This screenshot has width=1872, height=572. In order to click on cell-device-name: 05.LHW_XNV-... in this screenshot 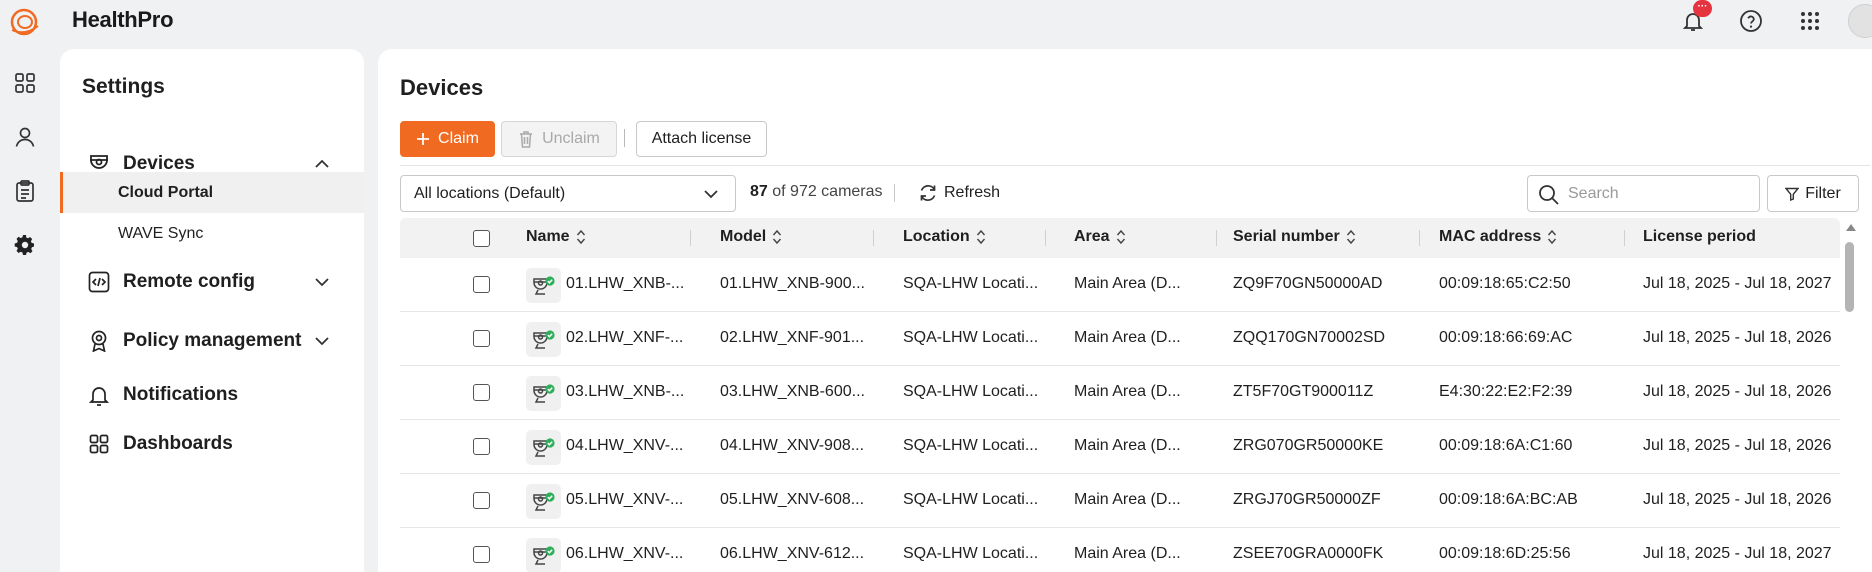, I will do `click(625, 499)`.